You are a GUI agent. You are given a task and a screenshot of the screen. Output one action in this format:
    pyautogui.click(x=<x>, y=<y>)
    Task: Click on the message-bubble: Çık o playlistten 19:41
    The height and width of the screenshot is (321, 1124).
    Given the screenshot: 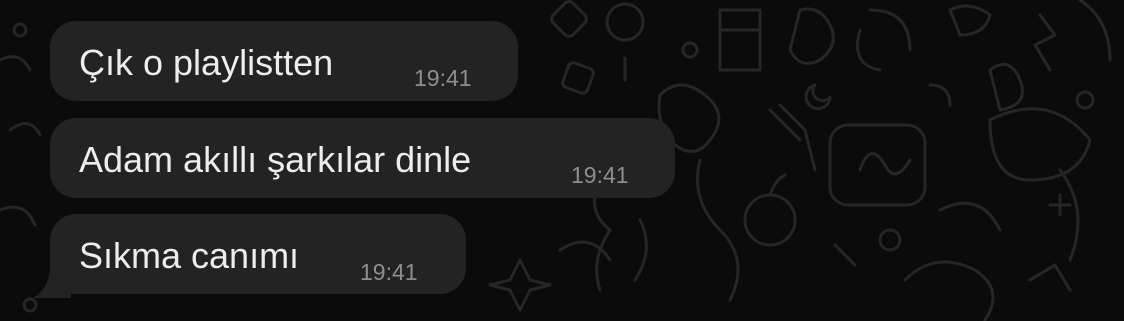 What is the action you would take?
    pyautogui.click(x=284, y=61)
    